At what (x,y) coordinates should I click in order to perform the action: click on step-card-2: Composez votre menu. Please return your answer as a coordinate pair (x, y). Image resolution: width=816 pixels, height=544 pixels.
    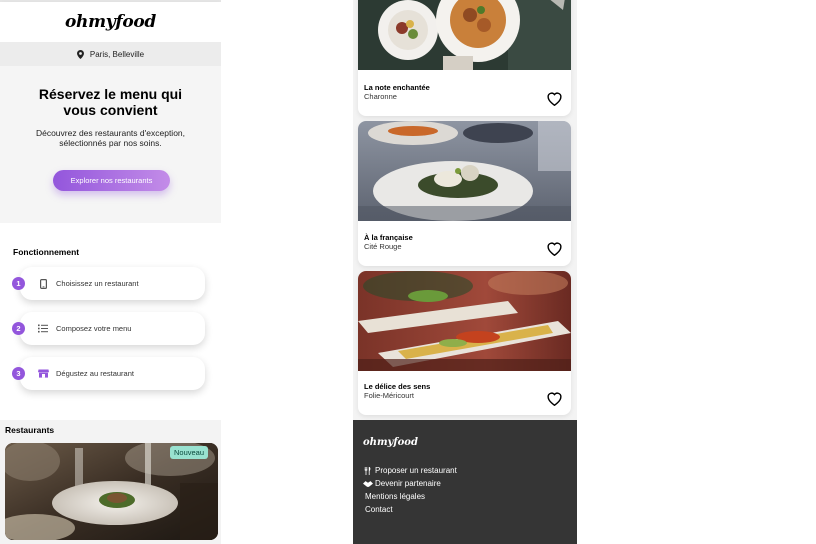
    Looking at the image, I should click on (112, 328).